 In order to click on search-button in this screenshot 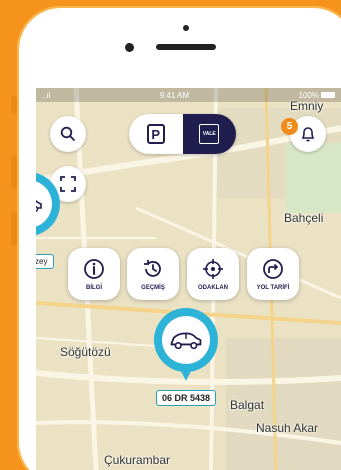, I will do `click(68, 134)`.